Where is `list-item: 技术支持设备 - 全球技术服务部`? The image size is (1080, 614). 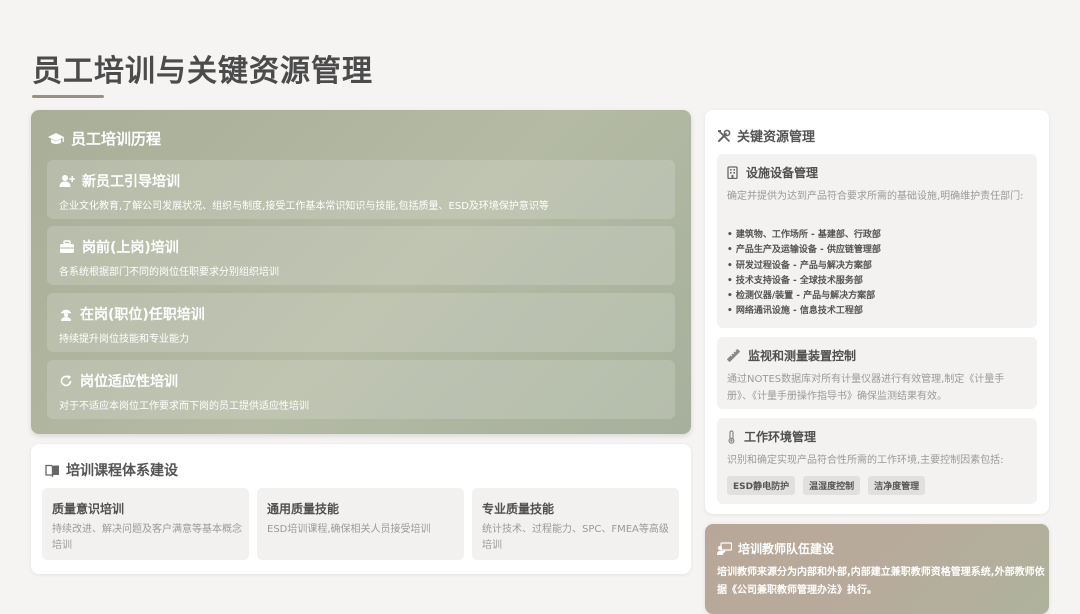
list-item: 技术支持设备 - 全球技术服务部 is located at coordinates (804, 281).